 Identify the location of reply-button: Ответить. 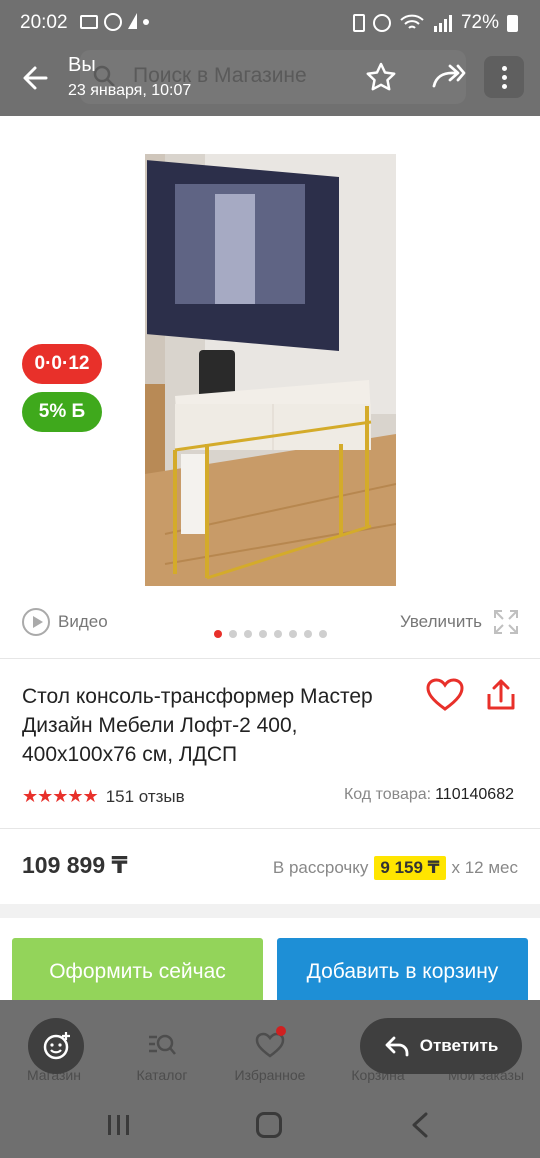
(441, 1046).